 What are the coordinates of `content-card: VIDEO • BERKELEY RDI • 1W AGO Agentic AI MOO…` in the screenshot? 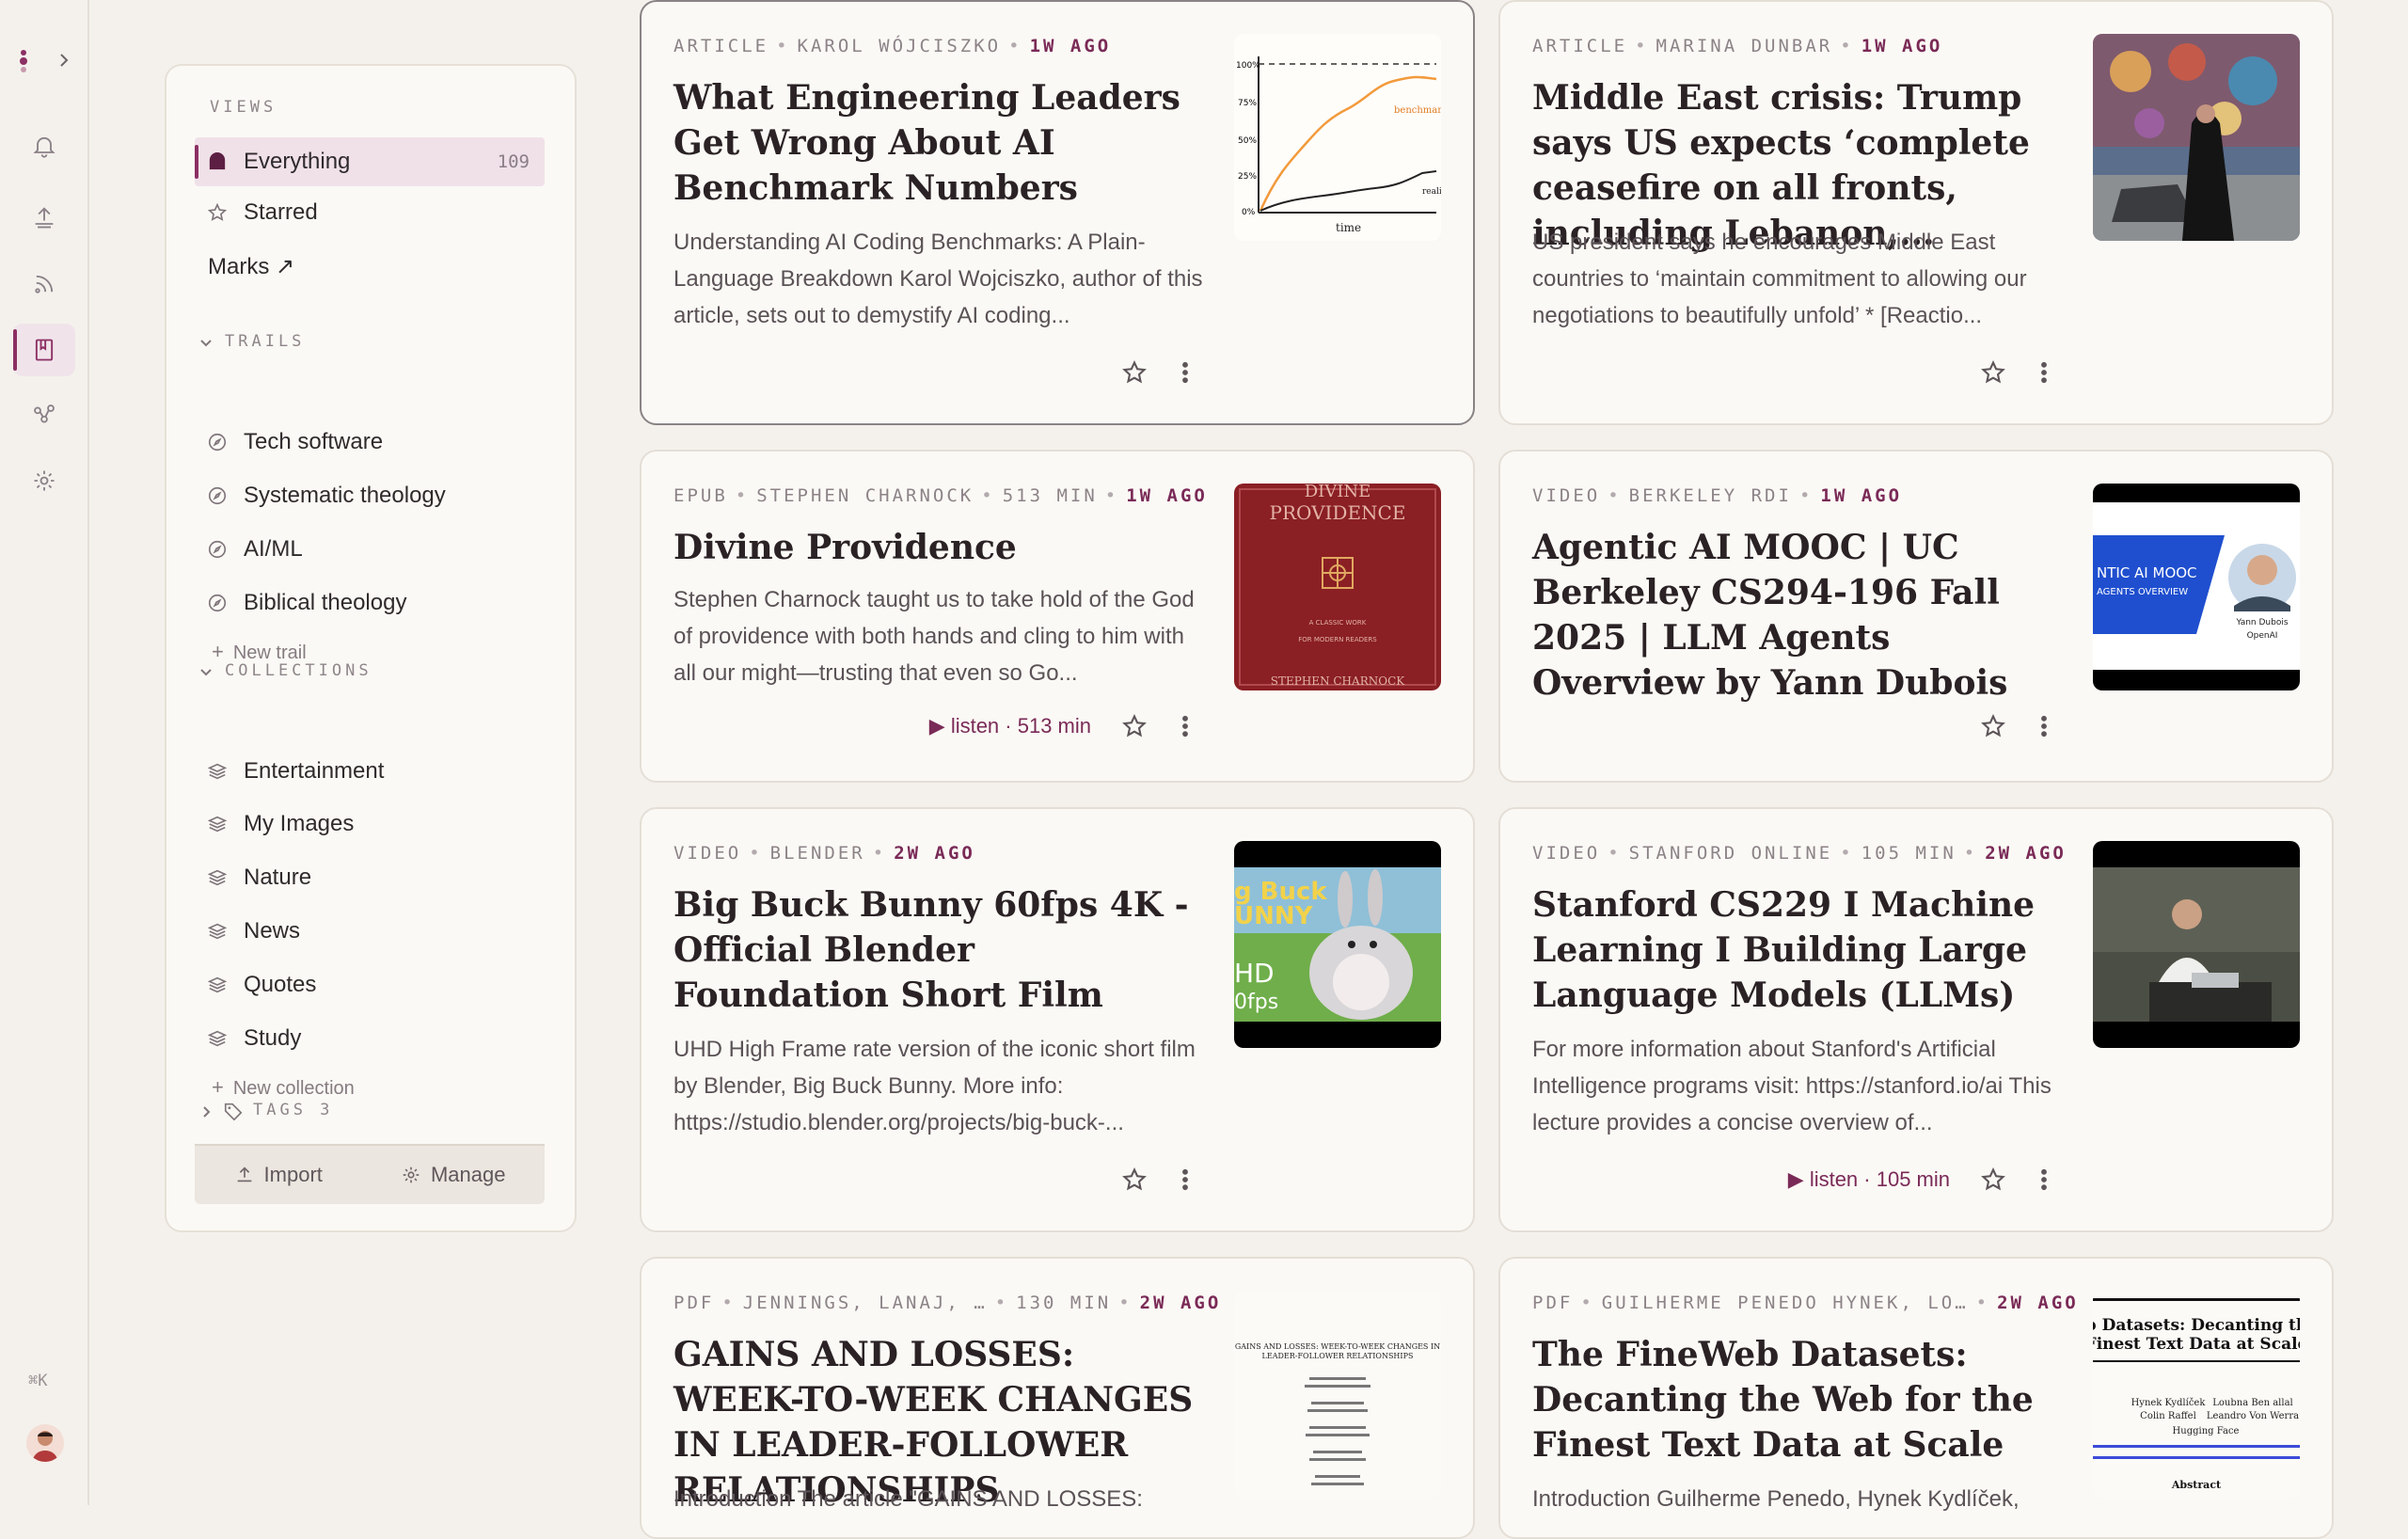 It's located at (1916, 616).